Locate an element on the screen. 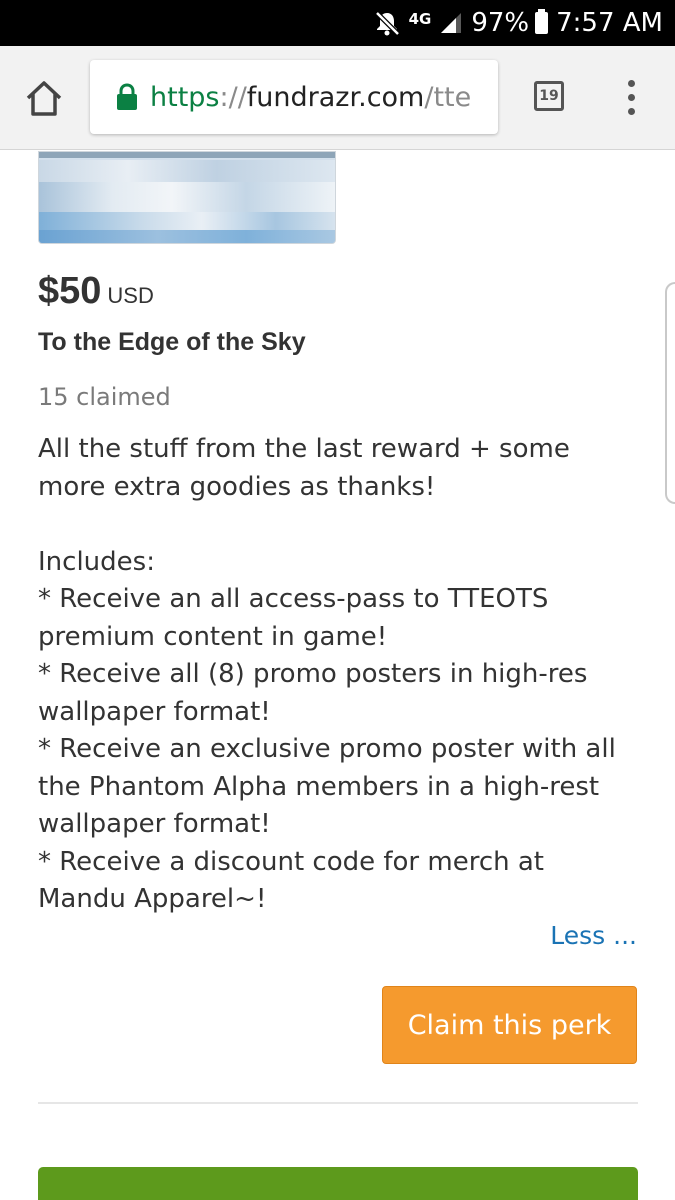  battery-icon is located at coordinates (542, 21).